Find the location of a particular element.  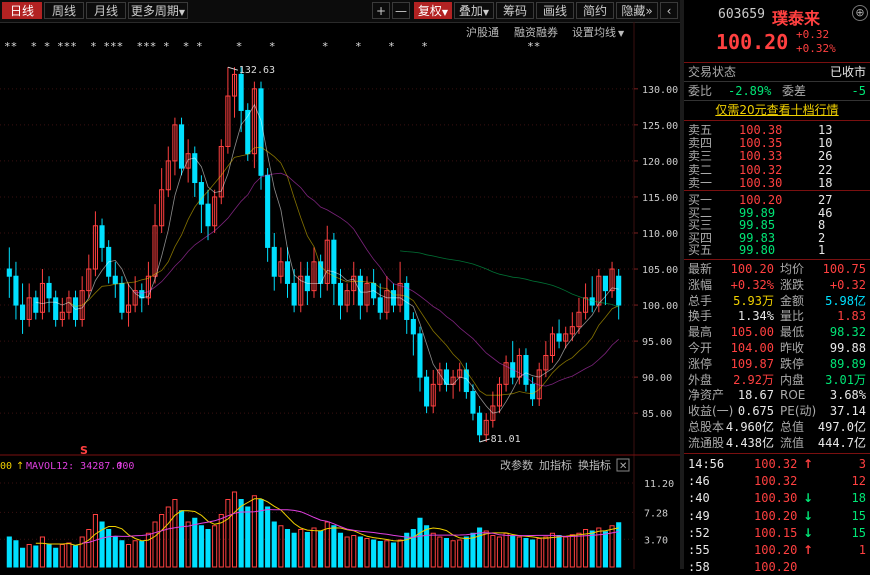

zoom-in-button: + is located at coordinates (381, 10).